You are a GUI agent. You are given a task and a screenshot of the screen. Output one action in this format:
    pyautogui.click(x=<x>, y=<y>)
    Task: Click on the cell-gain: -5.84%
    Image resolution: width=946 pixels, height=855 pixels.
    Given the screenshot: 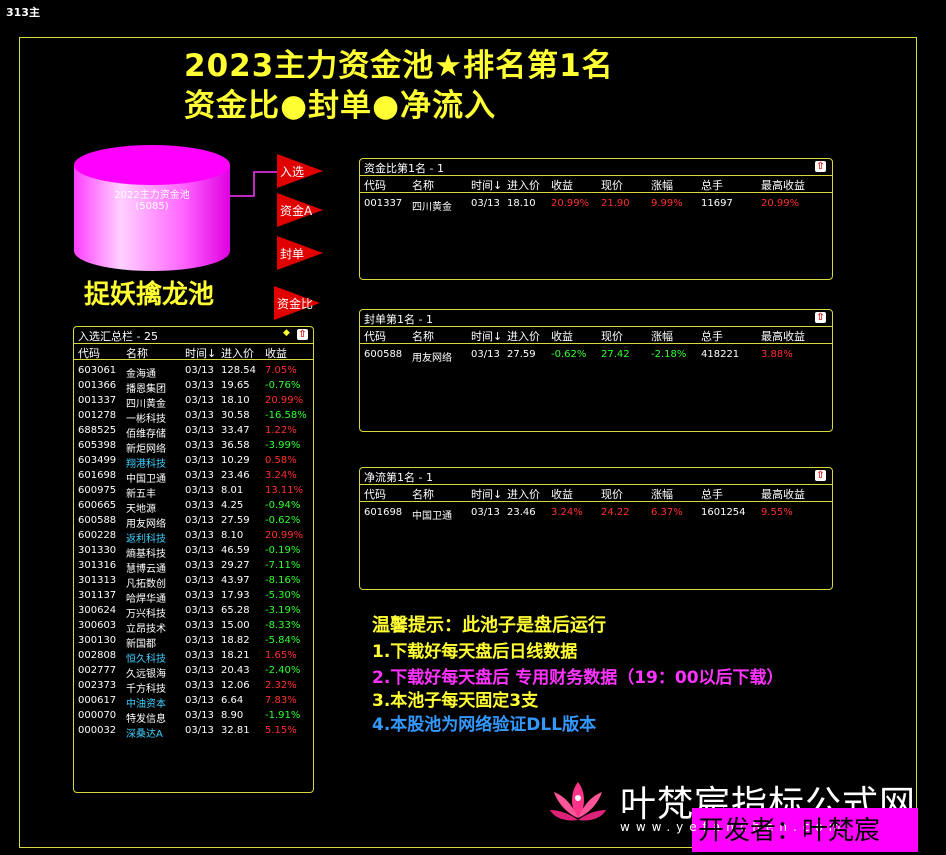 What is the action you would take?
    pyautogui.click(x=283, y=640)
    